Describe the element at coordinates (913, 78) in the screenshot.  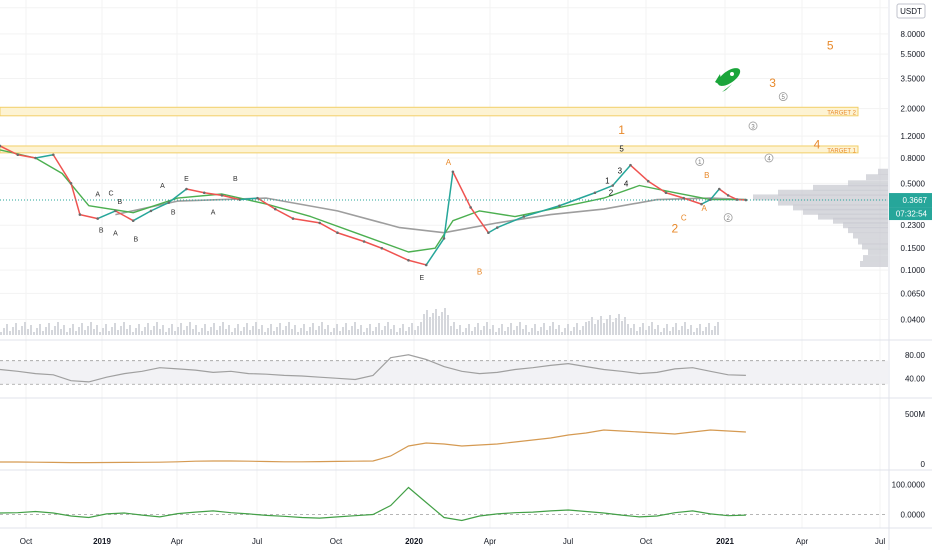
I see `price-tick-label: 3.5000` at that location.